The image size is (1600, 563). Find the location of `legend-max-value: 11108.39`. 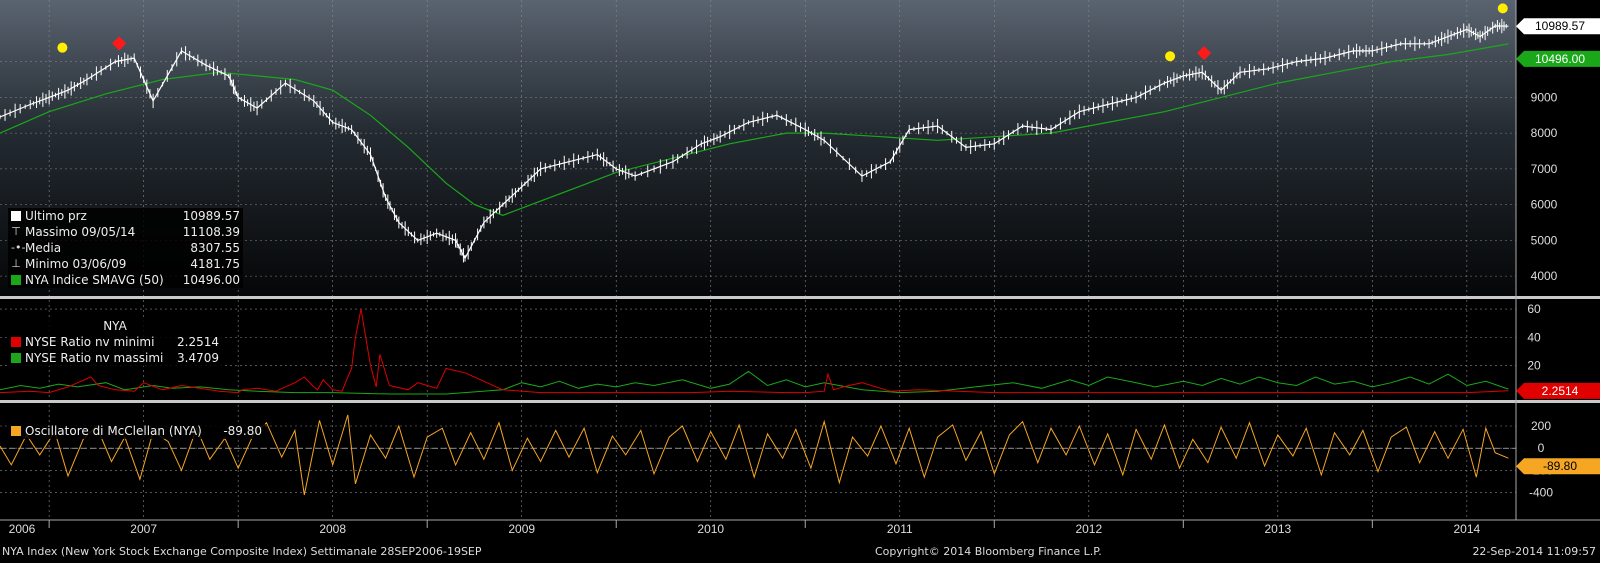

legend-max-value: 11108.39 is located at coordinates (211, 232).